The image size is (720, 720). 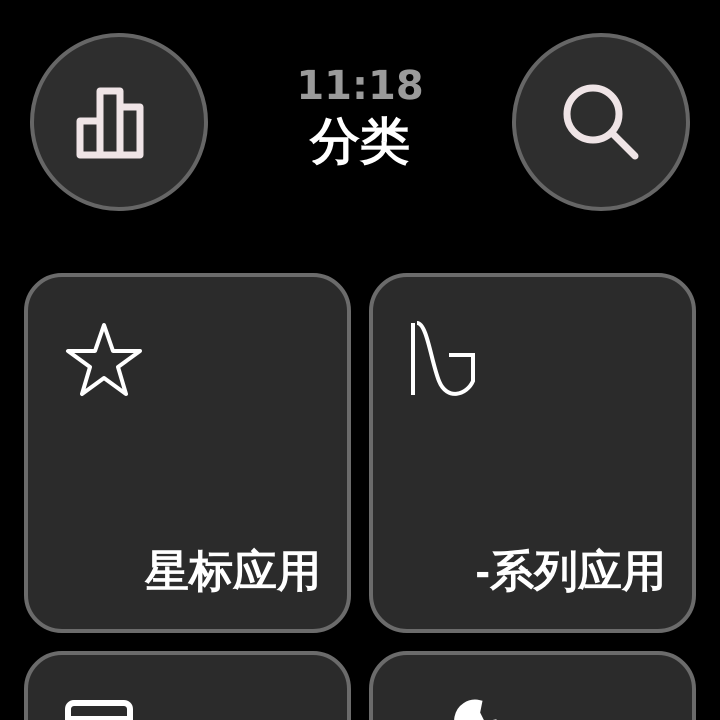 I want to click on wave-icon, so click(x=443, y=359).